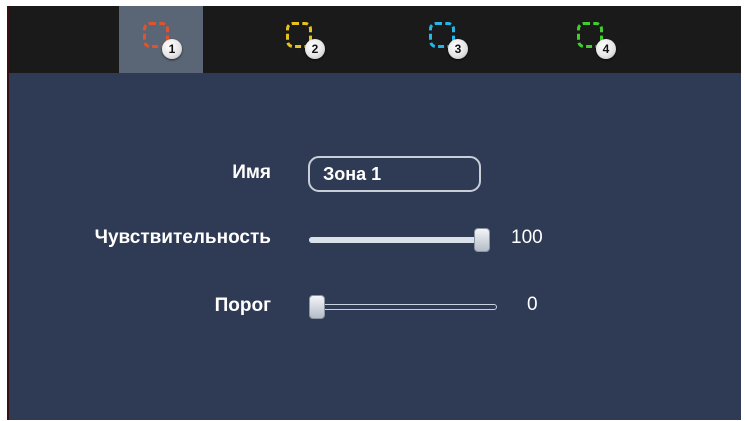 This screenshot has width=745, height=421. I want to click on zone-tab-2: 2, so click(304, 39).